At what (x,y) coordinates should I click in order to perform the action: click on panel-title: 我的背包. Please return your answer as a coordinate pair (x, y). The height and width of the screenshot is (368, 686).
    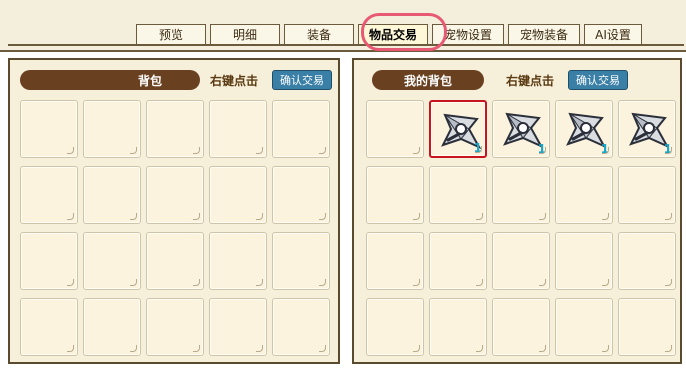
    Looking at the image, I should click on (428, 80).